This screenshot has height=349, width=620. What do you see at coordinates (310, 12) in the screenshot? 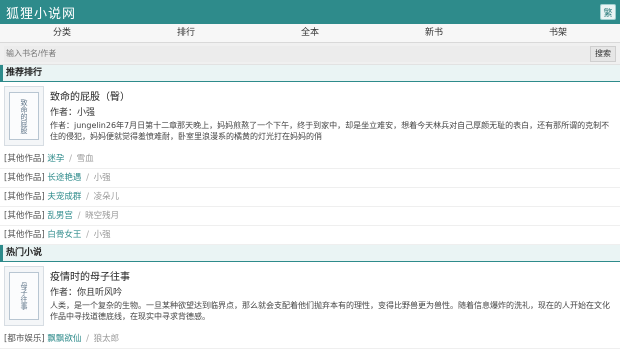
I see `top-bar: 狐狸小说网 繁` at bounding box center [310, 12].